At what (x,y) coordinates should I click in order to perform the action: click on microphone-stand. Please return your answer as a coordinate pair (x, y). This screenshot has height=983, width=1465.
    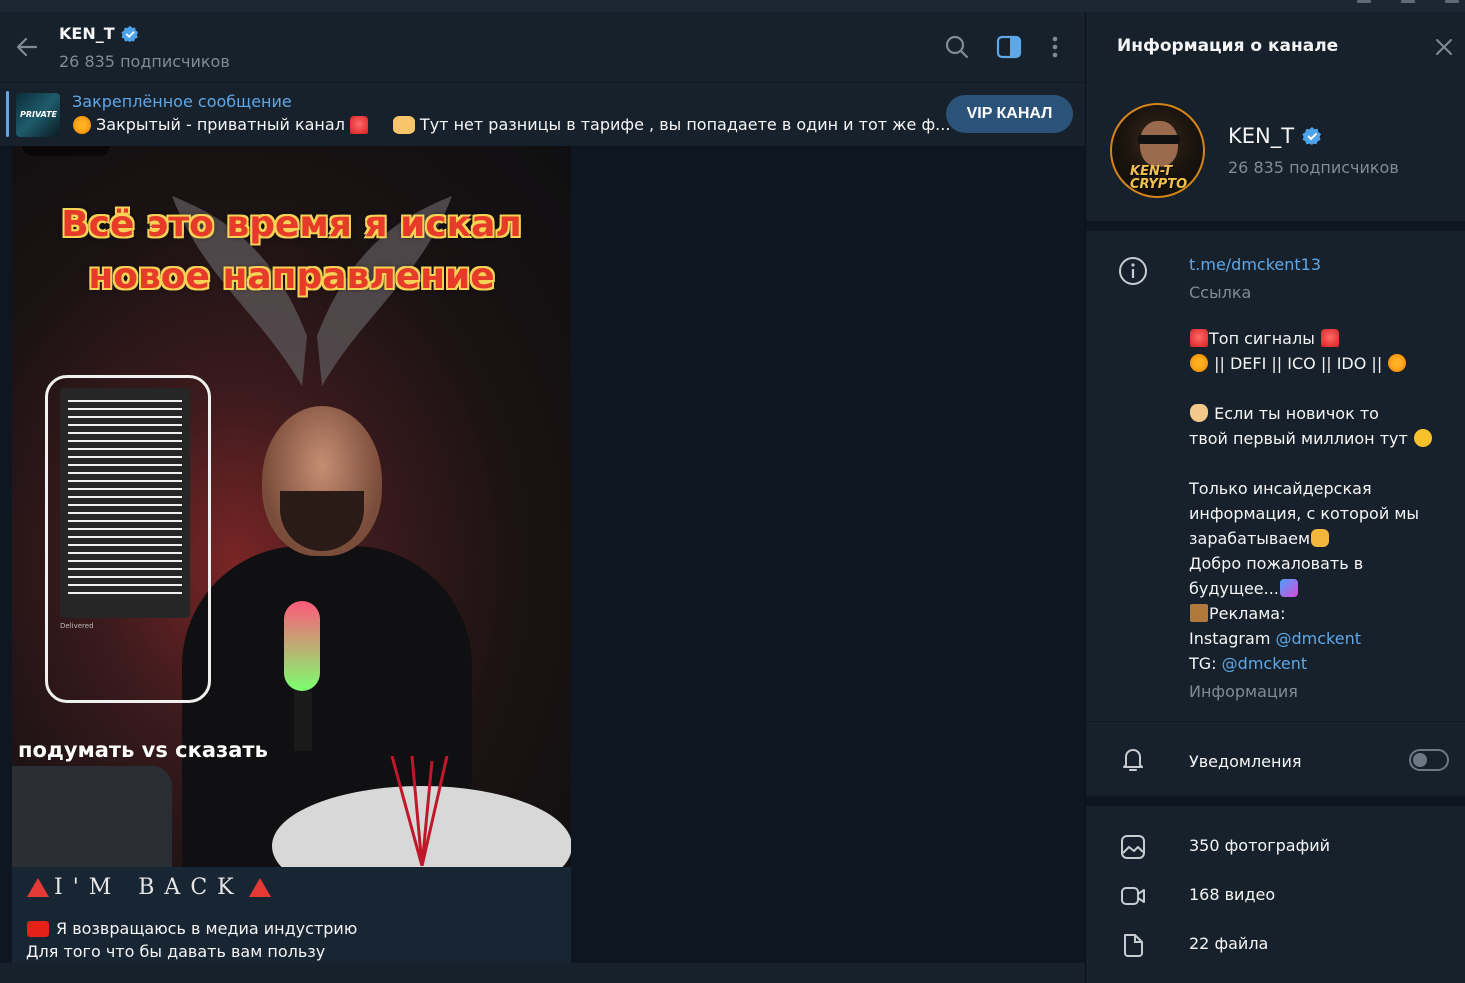
    Looking at the image, I should click on (303, 721).